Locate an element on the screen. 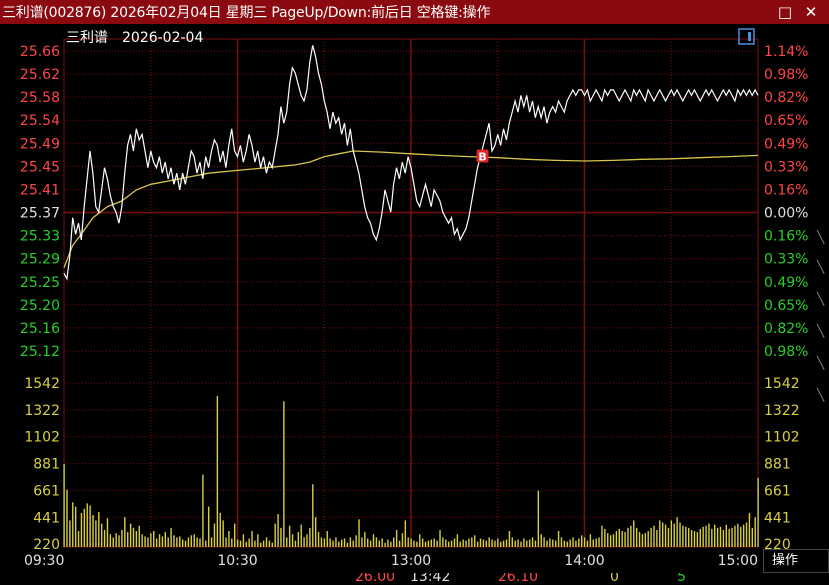 This screenshot has height=585, width=829. pct-tick-label: 0.33% is located at coordinates (786, 260).